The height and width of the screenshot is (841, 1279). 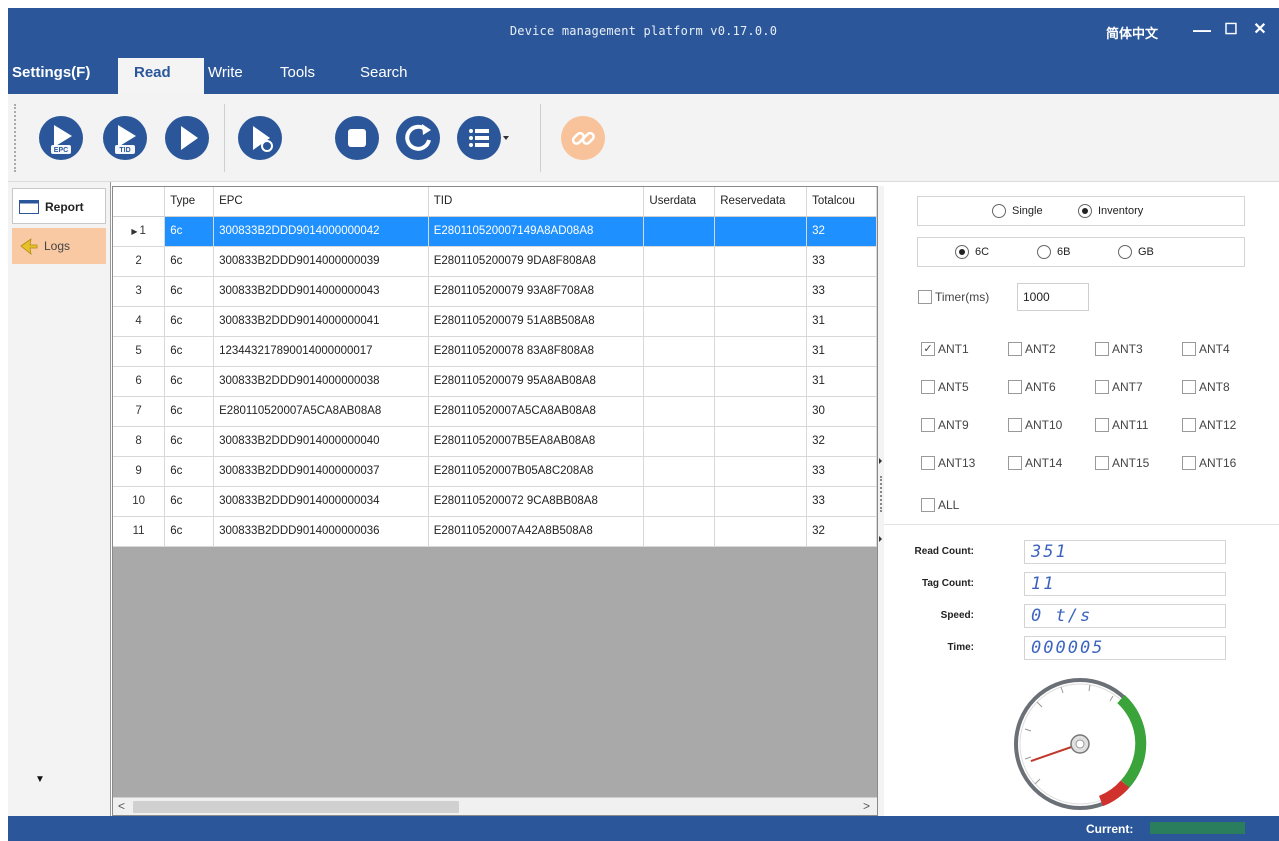 I want to click on antenna-checkbox-ant12: ANT12, so click(x=1209, y=425).